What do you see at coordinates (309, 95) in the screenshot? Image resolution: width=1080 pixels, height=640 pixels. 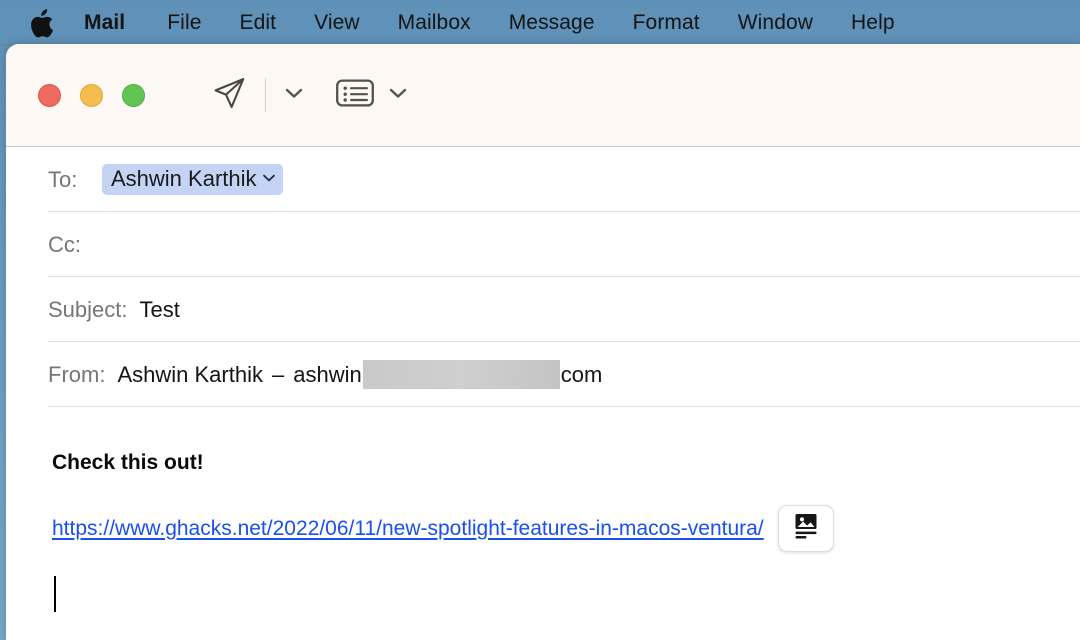 I see `toolbar-actions` at bounding box center [309, 95].